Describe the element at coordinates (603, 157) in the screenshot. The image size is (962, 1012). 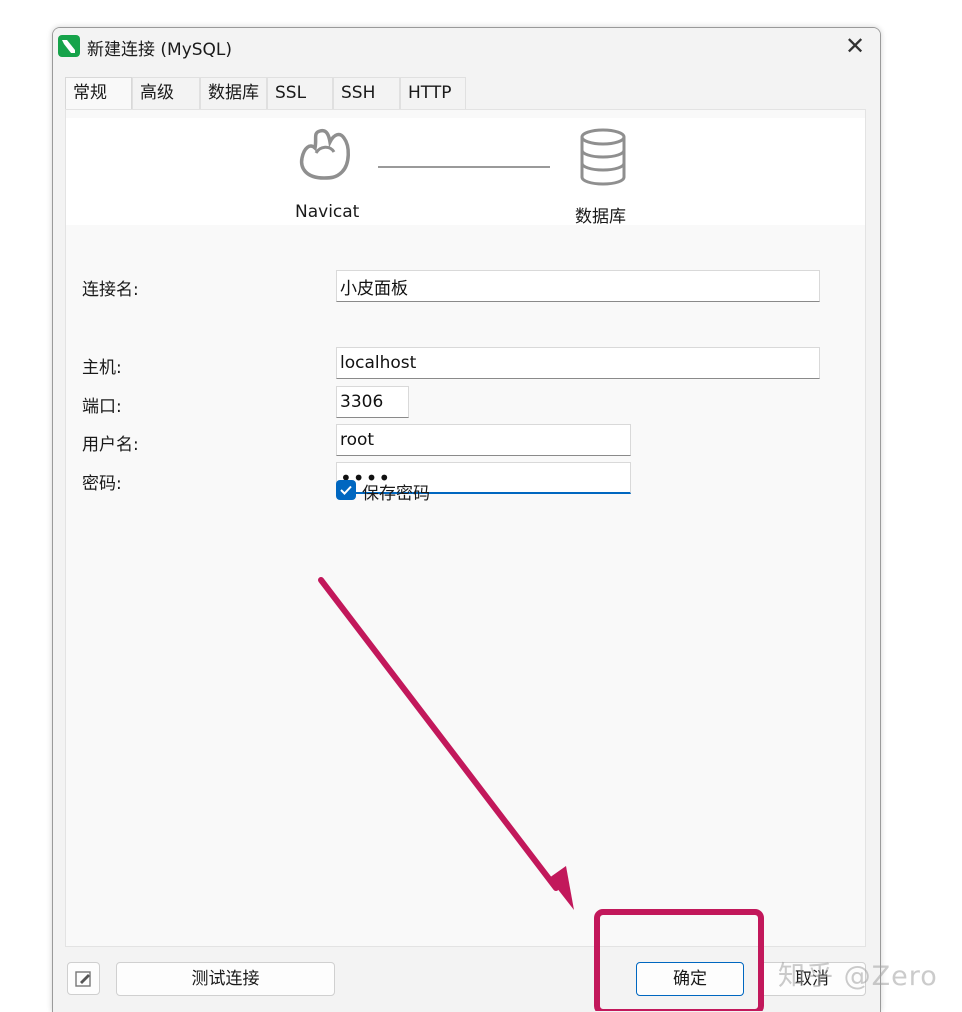
I see `database-icon` at that location.